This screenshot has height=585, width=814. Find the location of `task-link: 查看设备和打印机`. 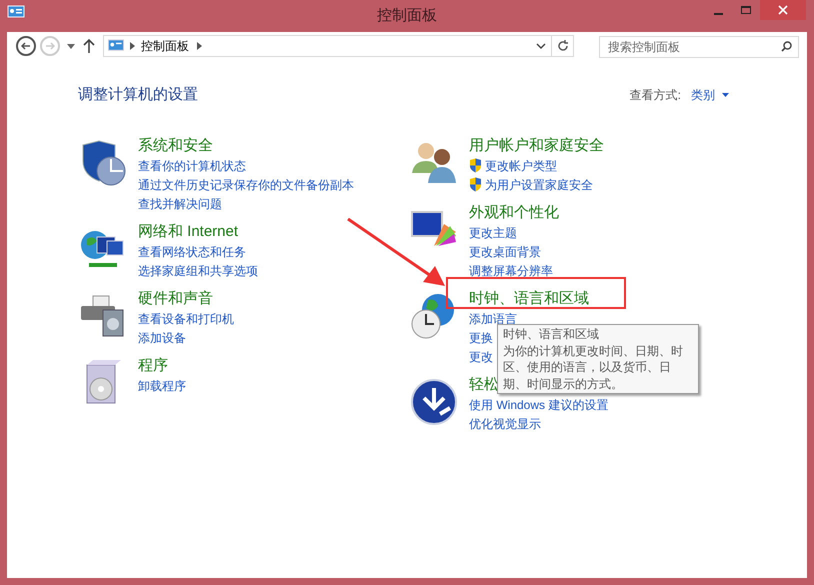

task-link: 查看设备和打印机 is located at coordinates (186, 319).